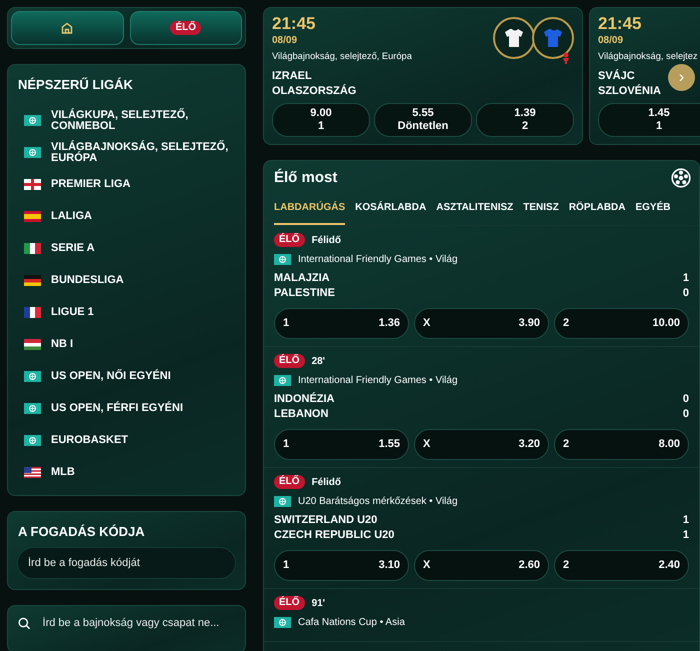 The width and height of the screenshot is (700, 651). Describe the element at coordinates (90, 184) in the screenshot. I see `league-link: PREMIER LIGA` at that location.